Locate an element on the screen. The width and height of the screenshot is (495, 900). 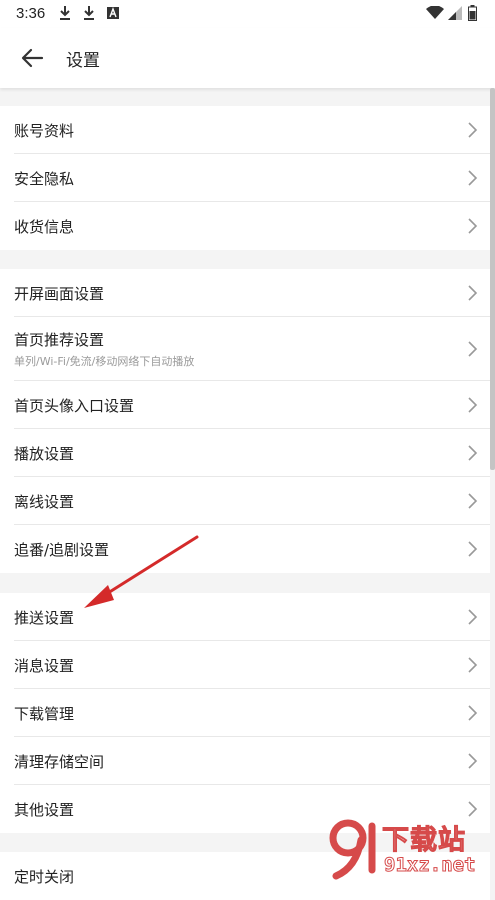
settings-item-splash-screen: 开屏画面设置 is located at coordinates (245, 293).